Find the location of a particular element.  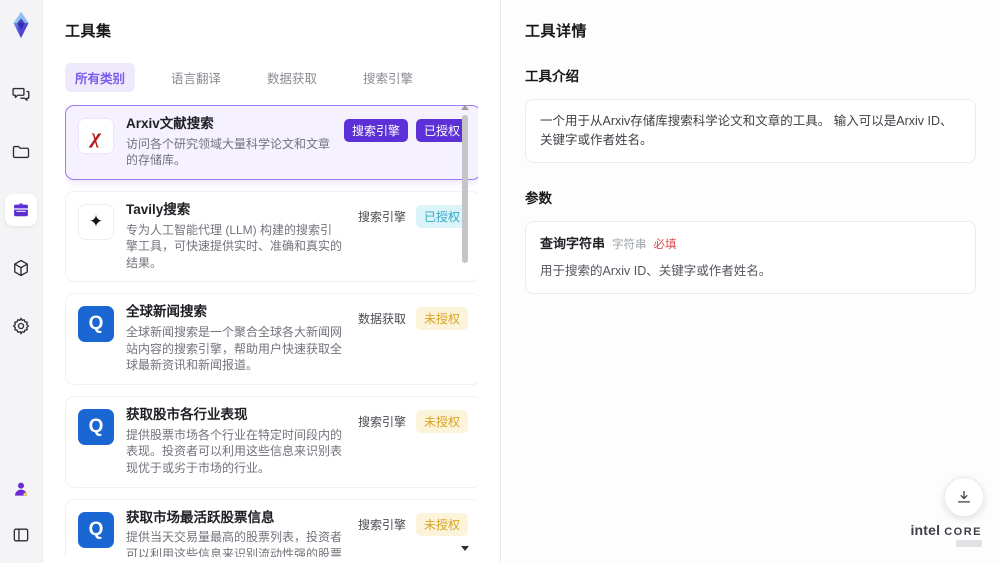

detail-title: 工具详情 is located at coordinates (556, 31).